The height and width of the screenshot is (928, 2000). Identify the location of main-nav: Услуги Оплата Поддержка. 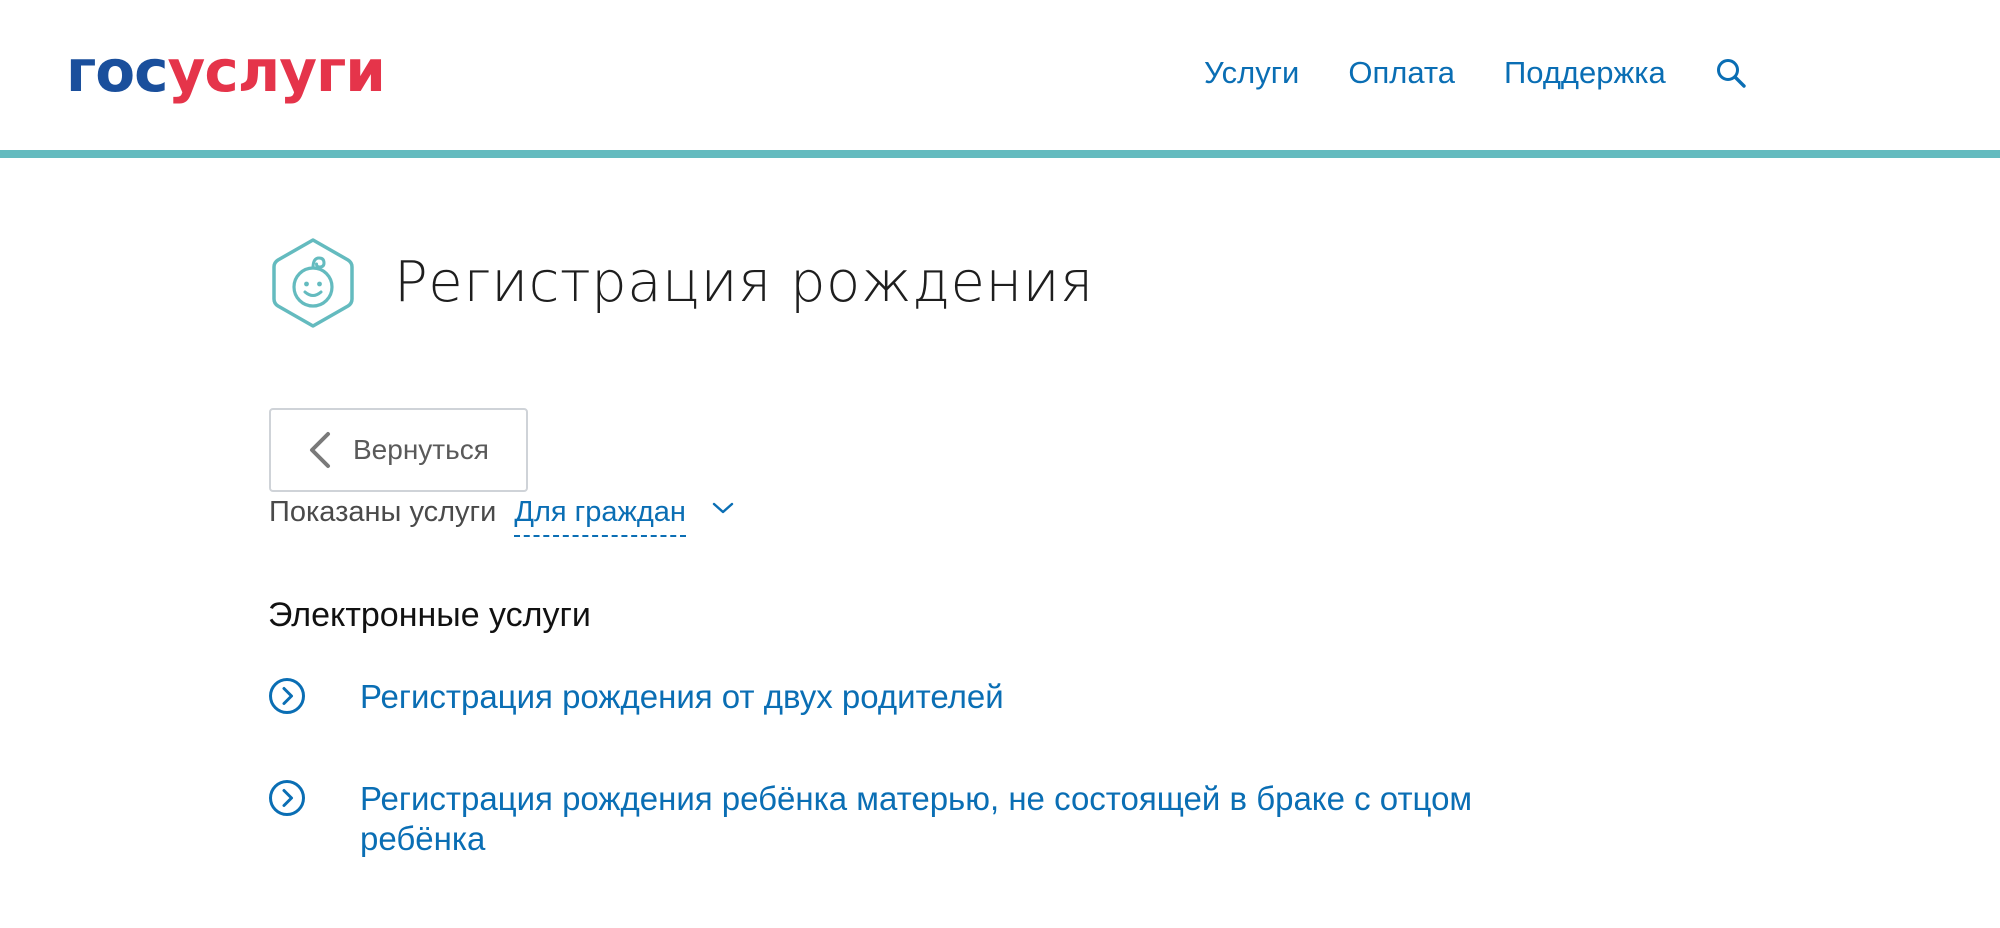
(1476, 73).